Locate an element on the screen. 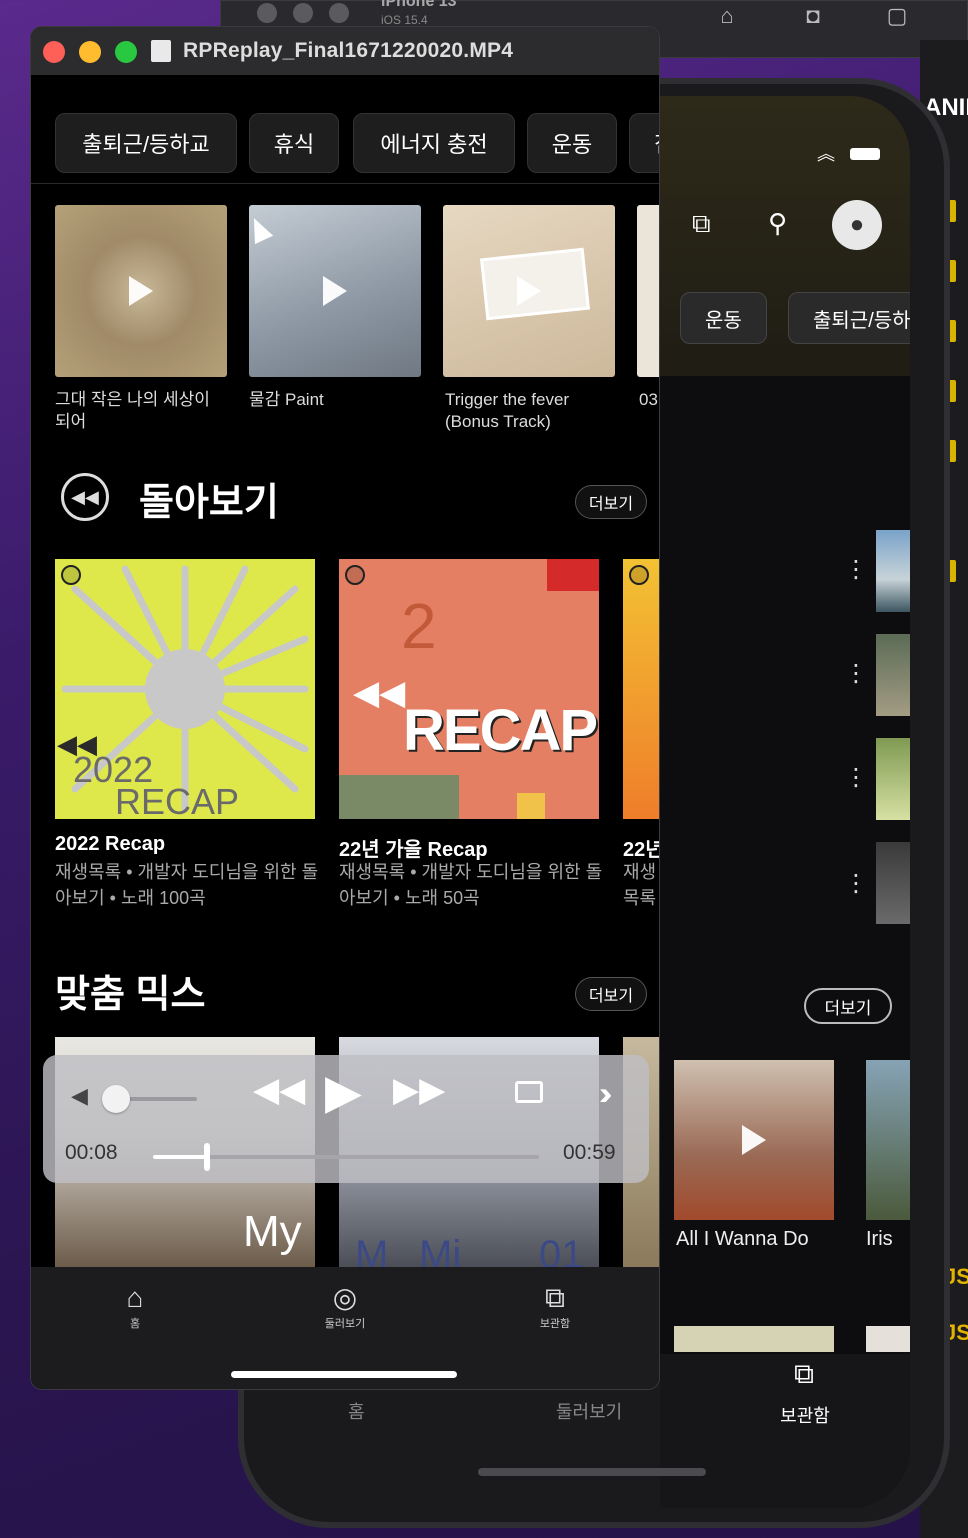 This screenshot has height=1538, width=968. window-close-dot is located at coordinates (267, 13).